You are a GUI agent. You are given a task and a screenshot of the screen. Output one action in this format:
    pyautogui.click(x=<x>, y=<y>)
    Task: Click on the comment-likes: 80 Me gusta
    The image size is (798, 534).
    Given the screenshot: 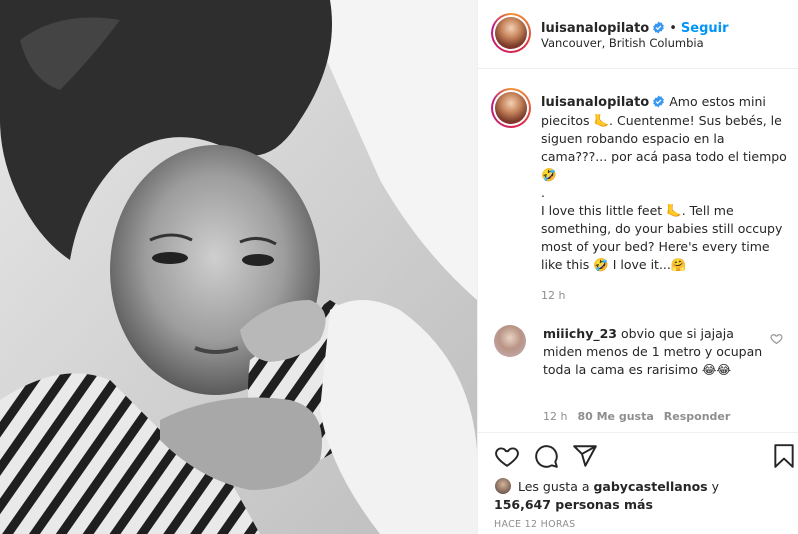 What is the action you would take?
    pyautogui.click(x=615, y=416)
    